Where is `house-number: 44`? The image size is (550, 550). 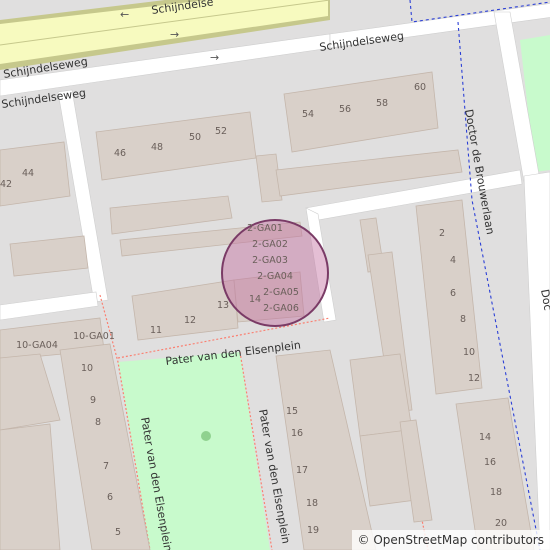 house-number: 44 is located at coordinates (28, 173).